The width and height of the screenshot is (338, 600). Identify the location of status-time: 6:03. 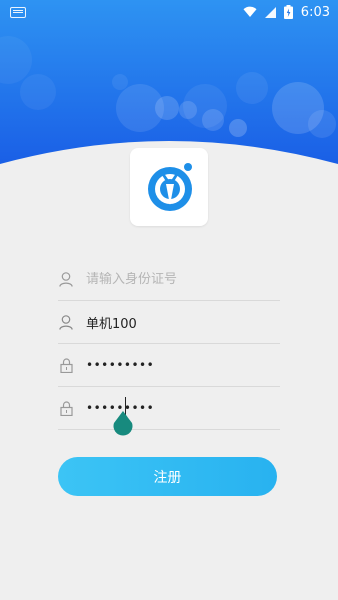
(315, 12).